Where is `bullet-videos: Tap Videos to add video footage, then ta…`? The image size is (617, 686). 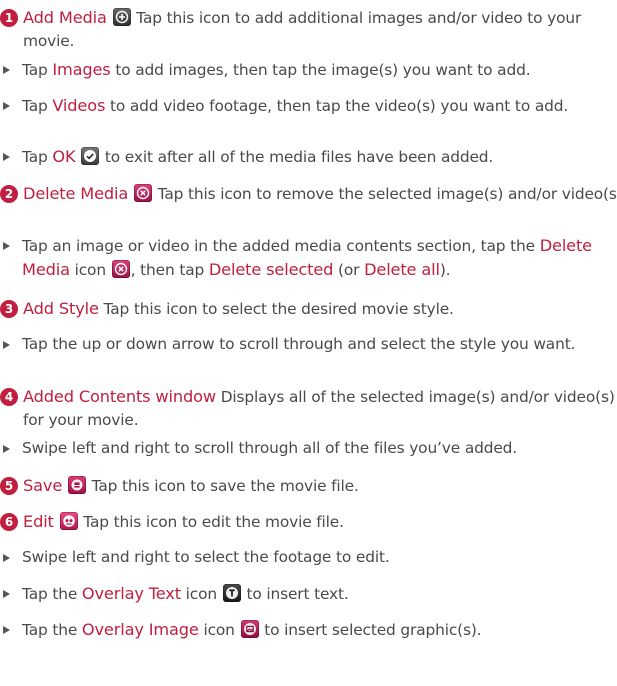 bullet-videos: Tap Videos to add video footage, then ta… is located at coordinates (308, 106).